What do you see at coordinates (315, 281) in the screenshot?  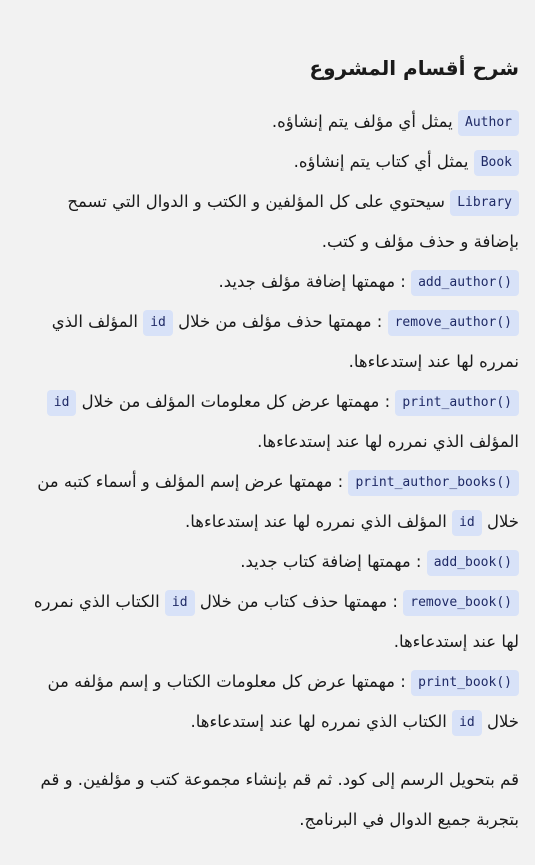 I see `desc-add-author: : مهمتها إضافة مؤلف جديد.` at bounding box center [315, 281].